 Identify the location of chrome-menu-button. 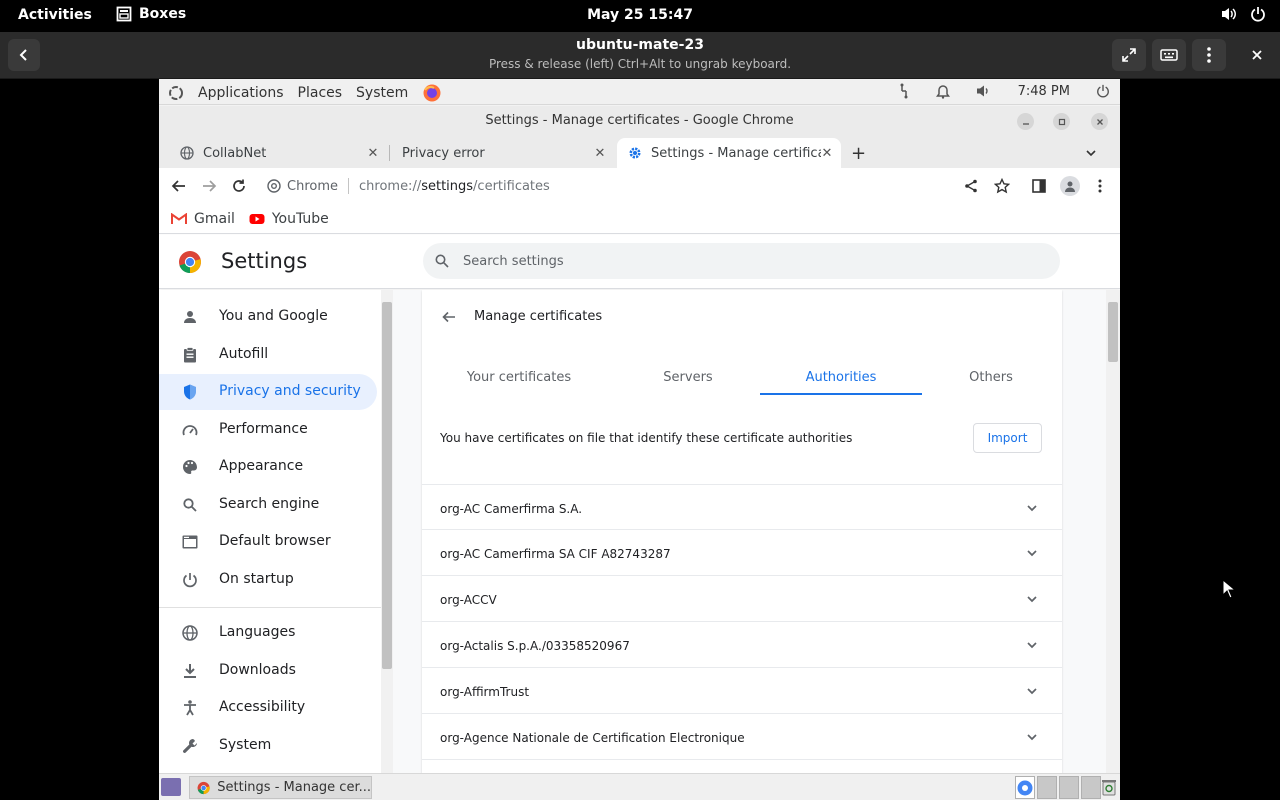
(1100, 186).